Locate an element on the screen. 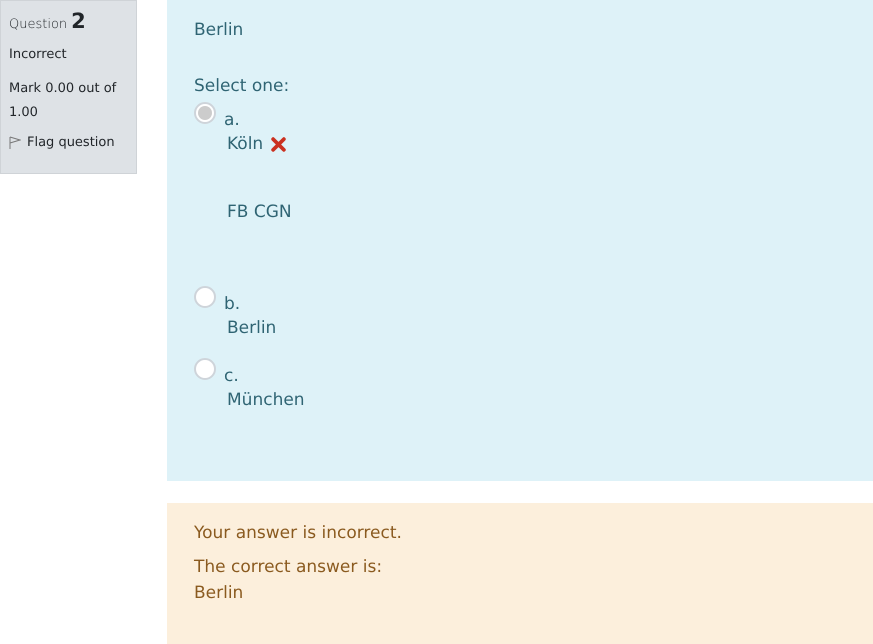  correct-answer-label: The correct answer is: is located at coordinates (289, 567).